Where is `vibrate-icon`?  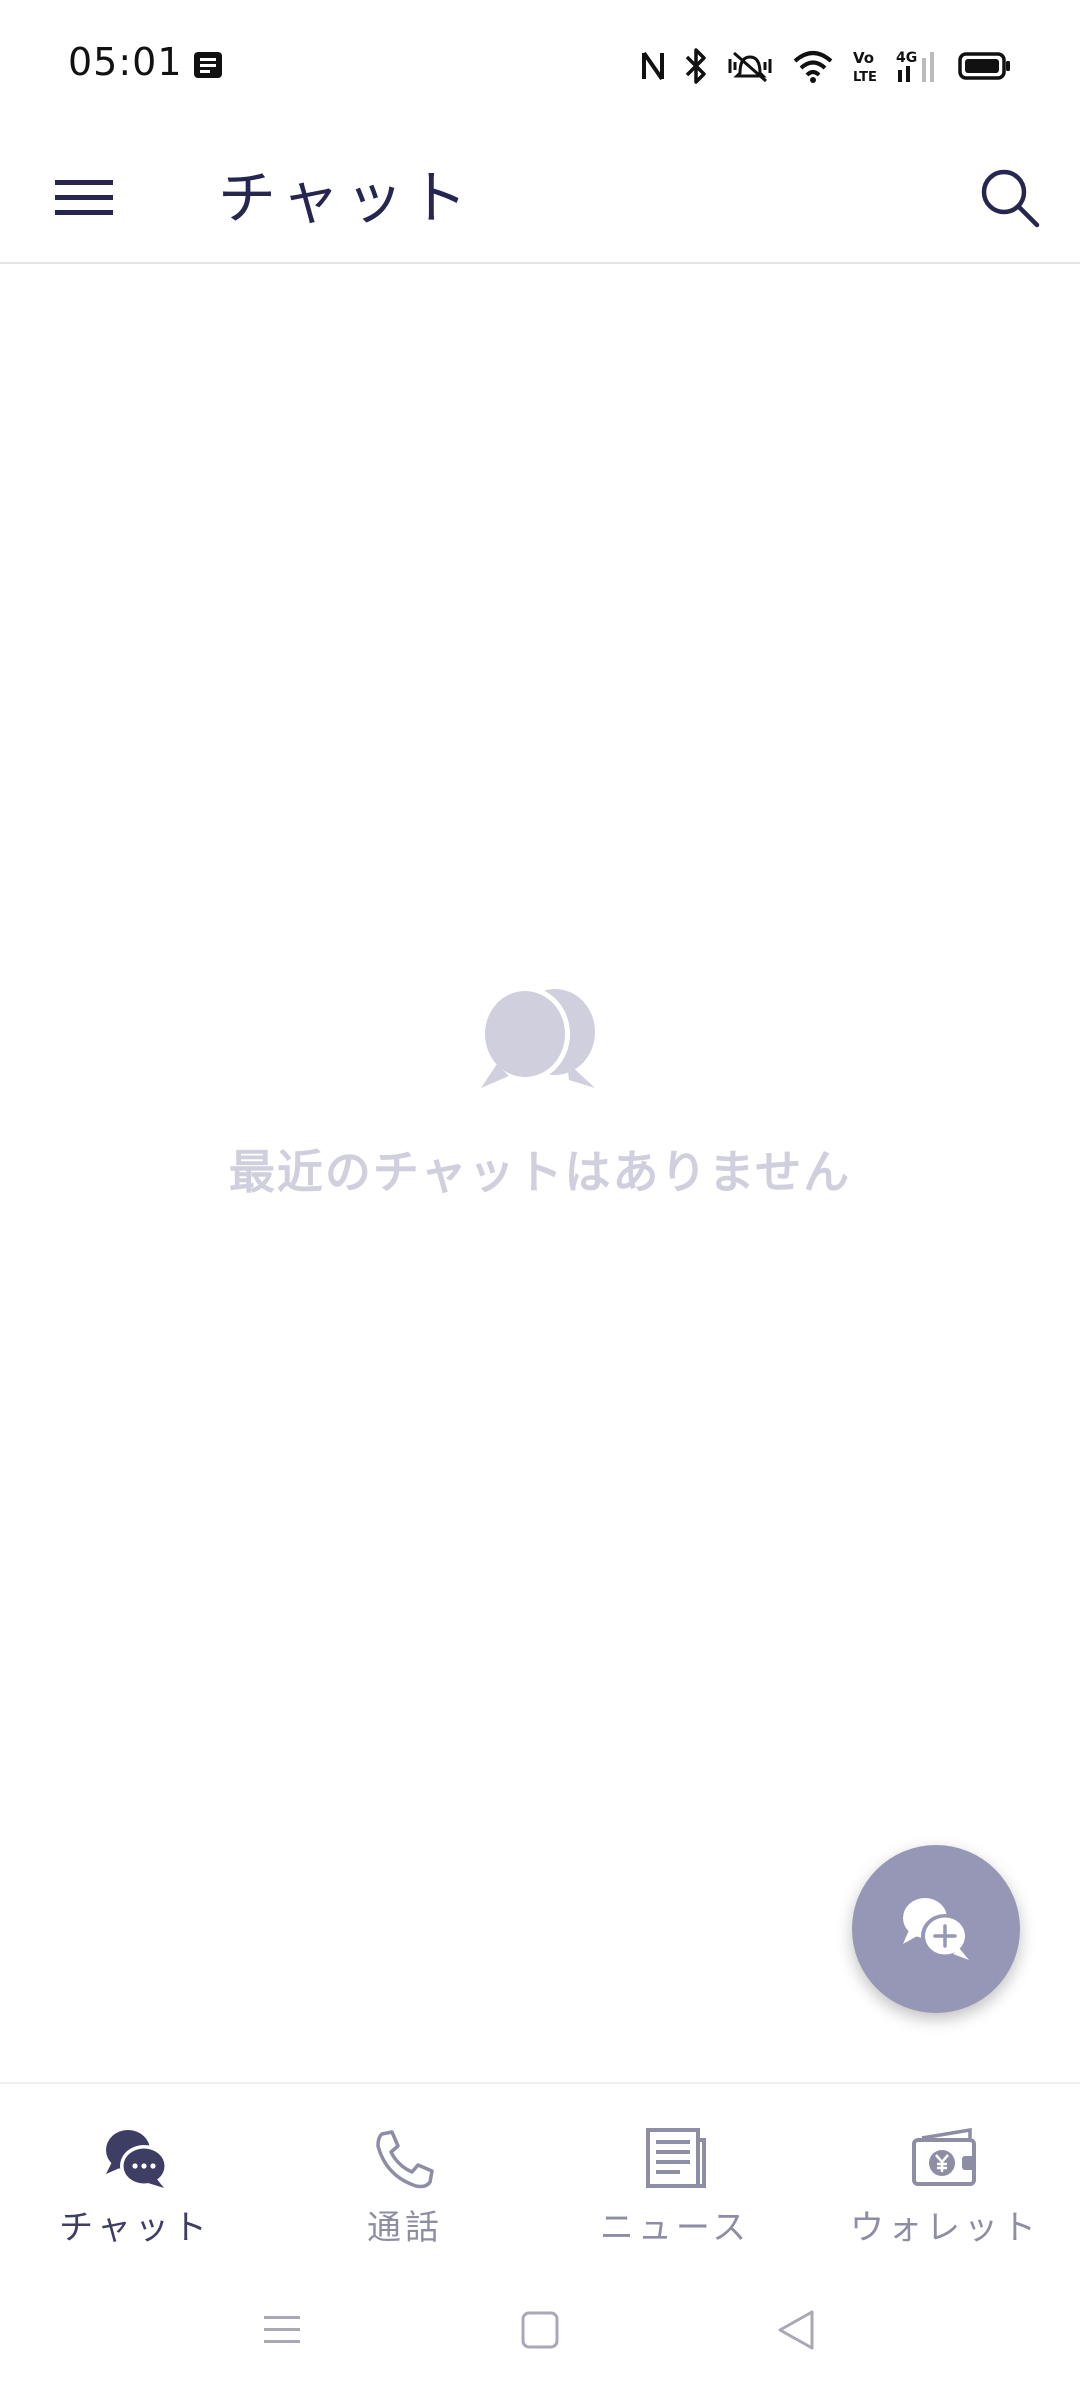 vibrate-icon is located at coordinates (750, 67).